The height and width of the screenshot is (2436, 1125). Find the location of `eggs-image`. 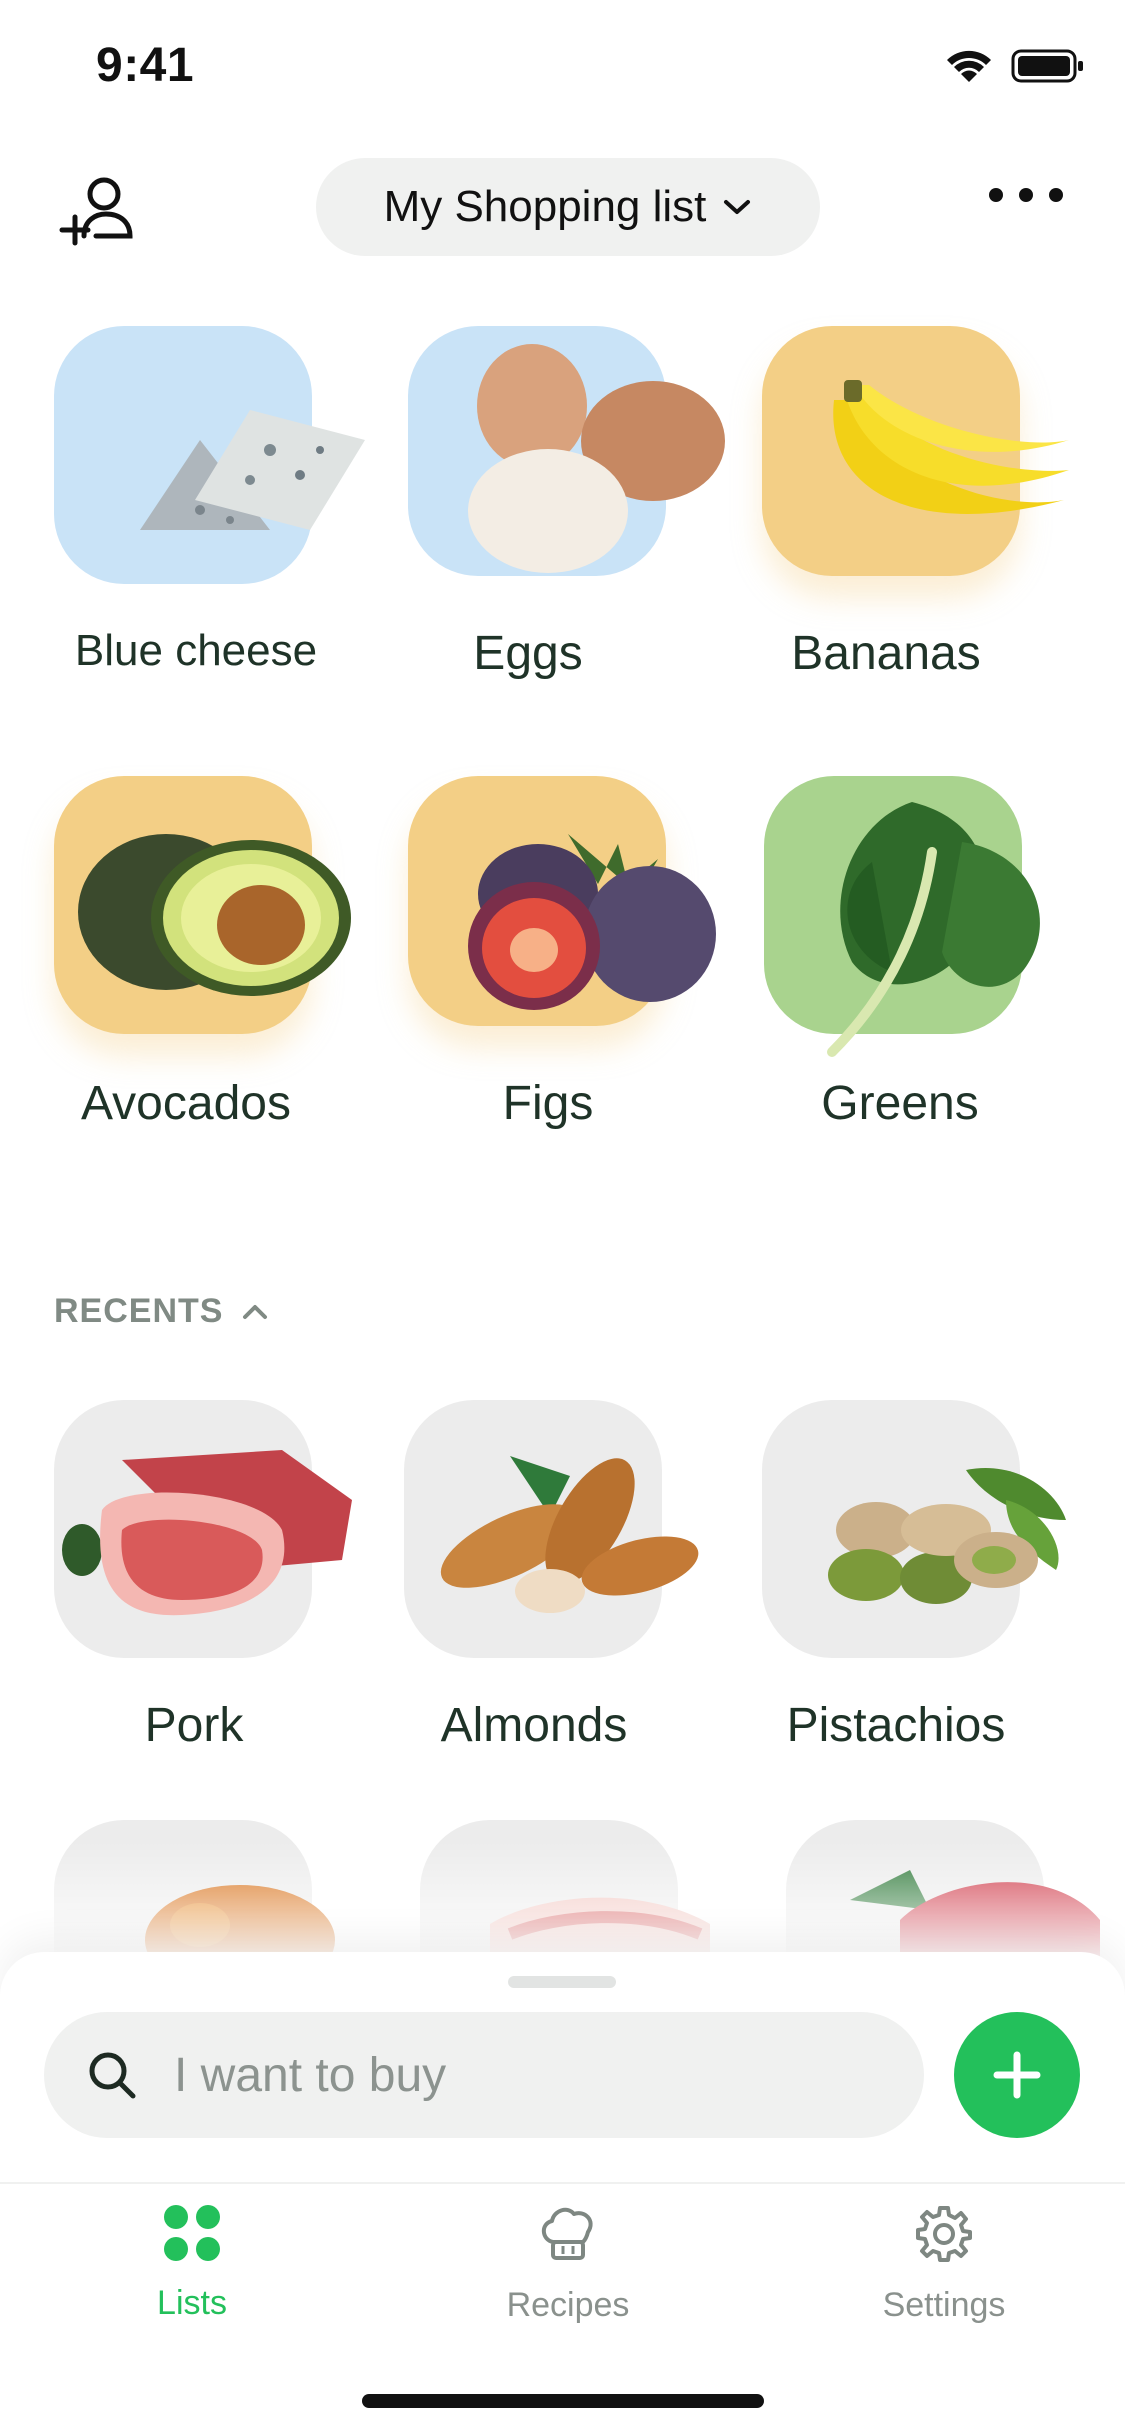

eggs-image is located at coordinates (596, 458).